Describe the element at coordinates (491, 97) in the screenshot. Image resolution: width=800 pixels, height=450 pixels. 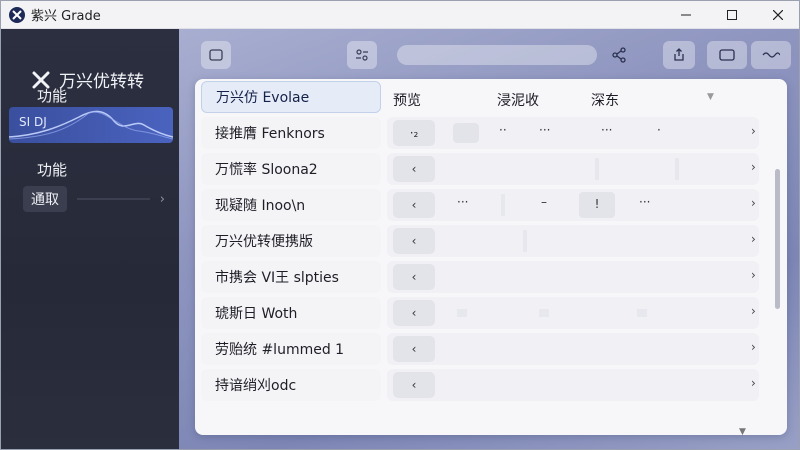
I see `table-header-row: 万兴仿 Evolae 预览 浸泥收 深东 ▼` at that location.